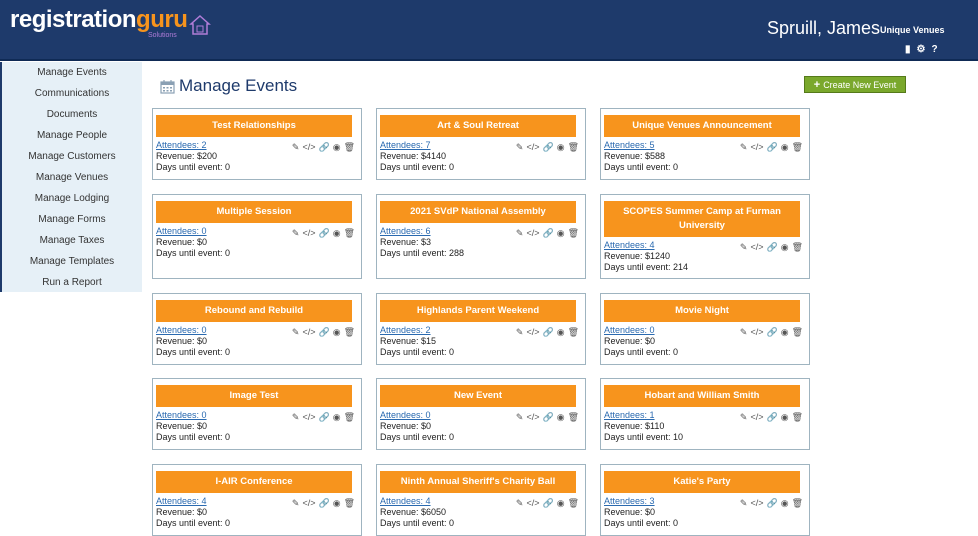 The image size is (978, 536). I want to click on gear-icon: ⚙, so click(921, 50).